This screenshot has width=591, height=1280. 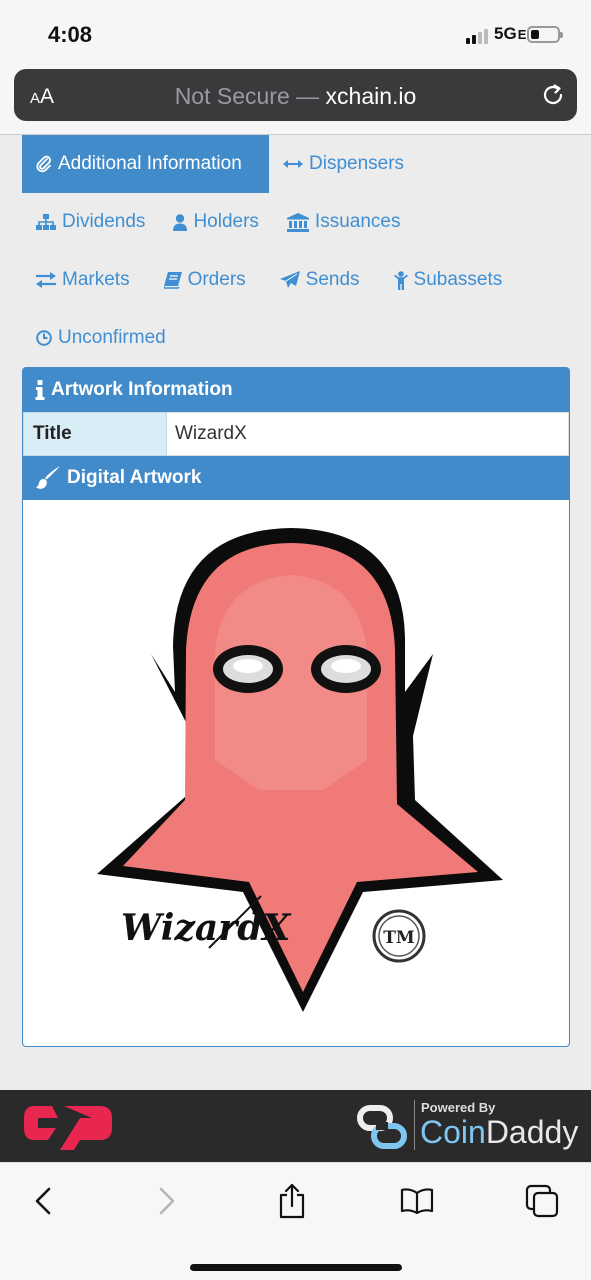 What do you see at coordinates (382, 1128) in the screenshot?
I see `coindaddy-logo-icon` at bounding box center [382, 1128].